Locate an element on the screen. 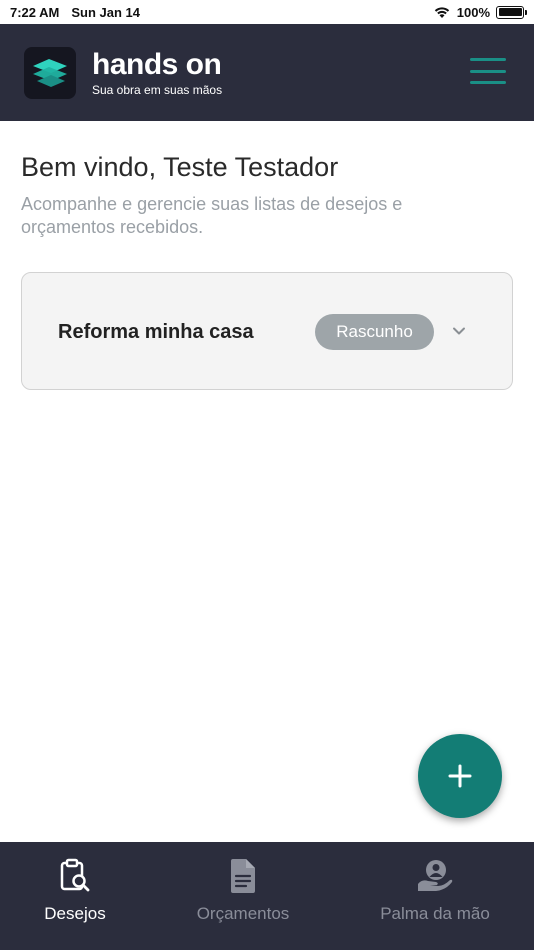 Image resolution: width=534 pixels, height=950 pixels. wishlist-card: Reforma minha casa Rascunho is located at coordinates (267, 331).